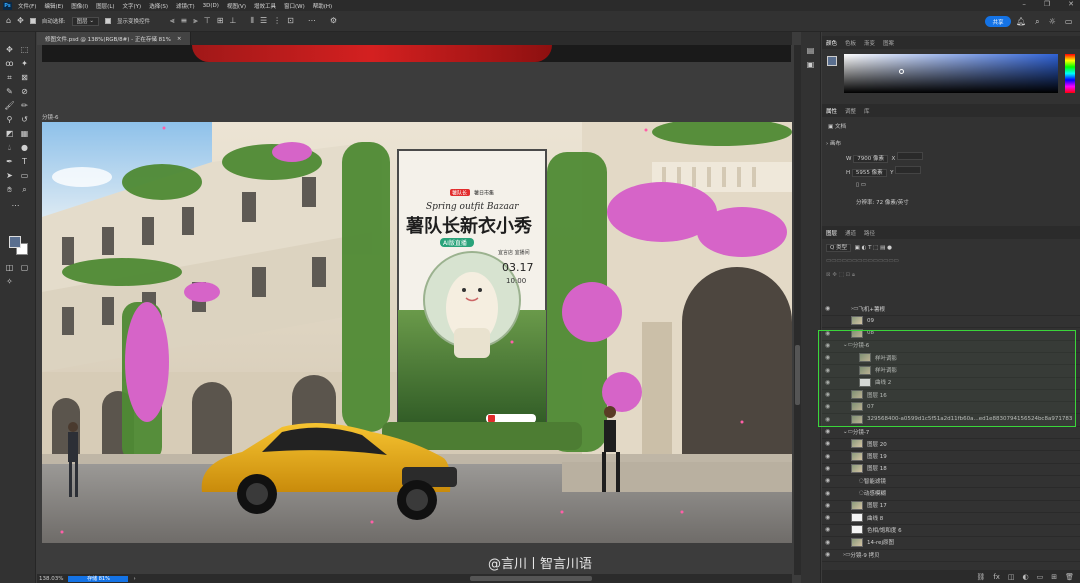  I want to click on distribute-space-icon: ⊡, so click(290, 21).